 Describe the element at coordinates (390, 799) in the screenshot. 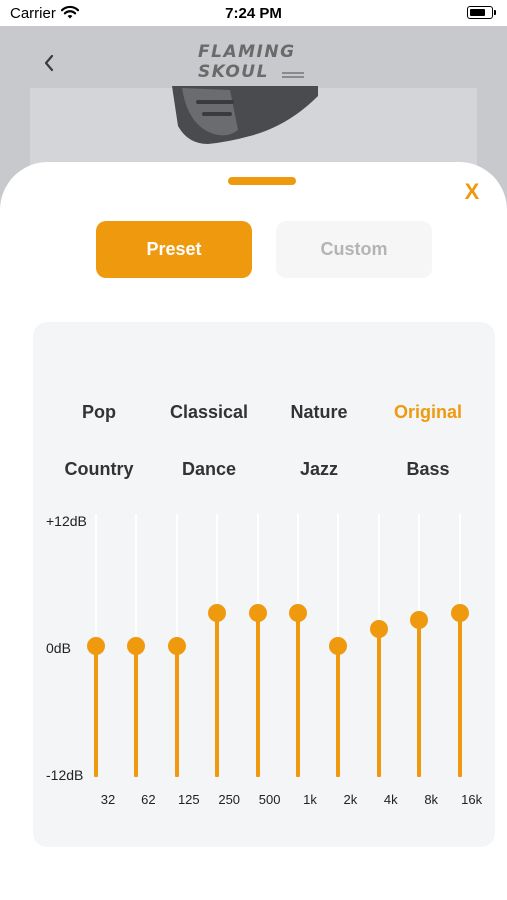

I see `freq-label-4k: 4k` at that location.